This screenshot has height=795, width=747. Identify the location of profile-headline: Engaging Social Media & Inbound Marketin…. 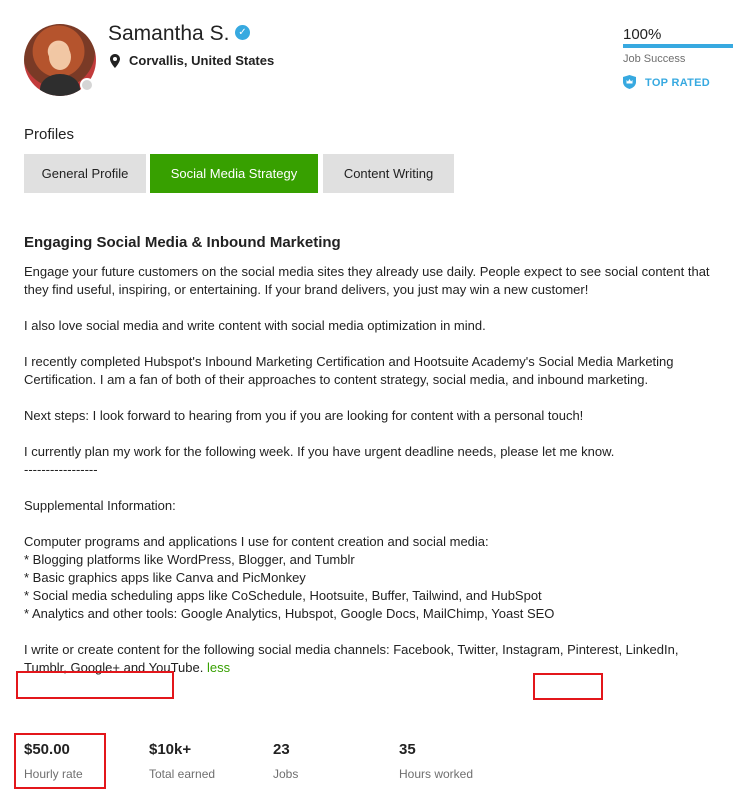
(182, 242).